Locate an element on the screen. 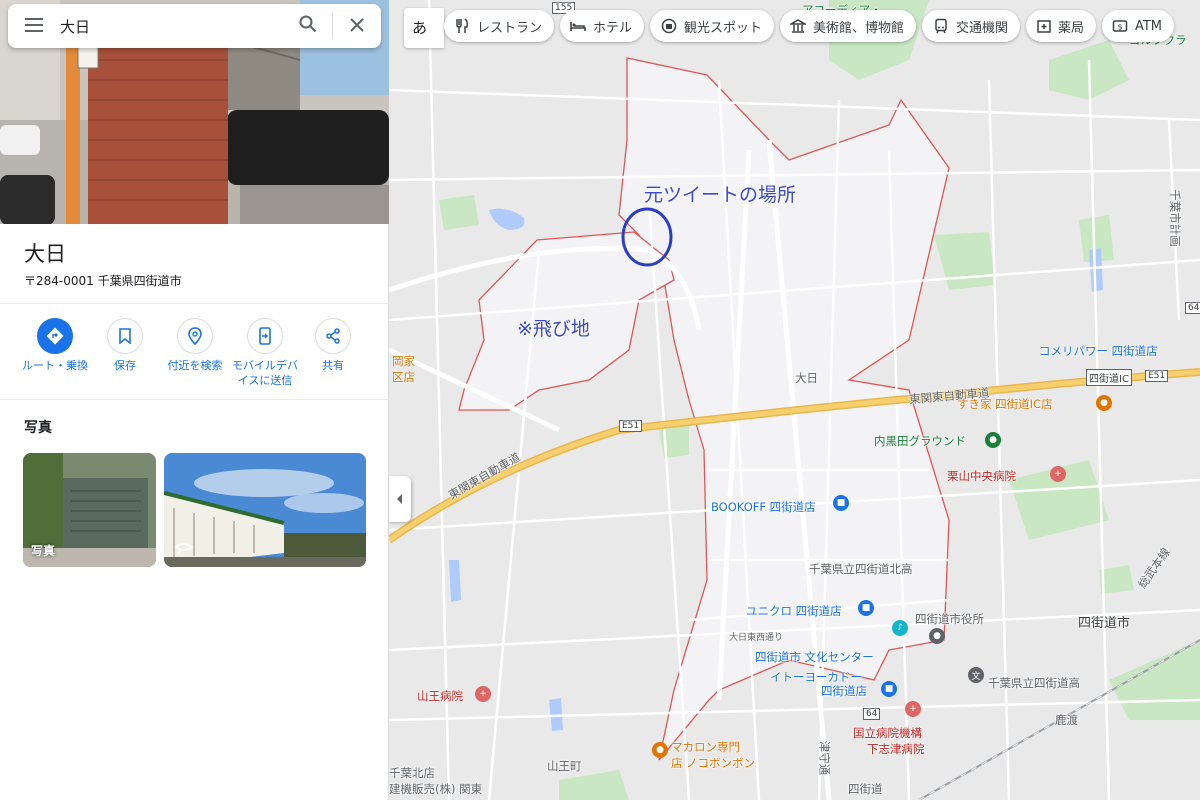 The width and height of the screenshot is (1200, 800). route-64-shield: 64 is located at coordinates (1192, 308).